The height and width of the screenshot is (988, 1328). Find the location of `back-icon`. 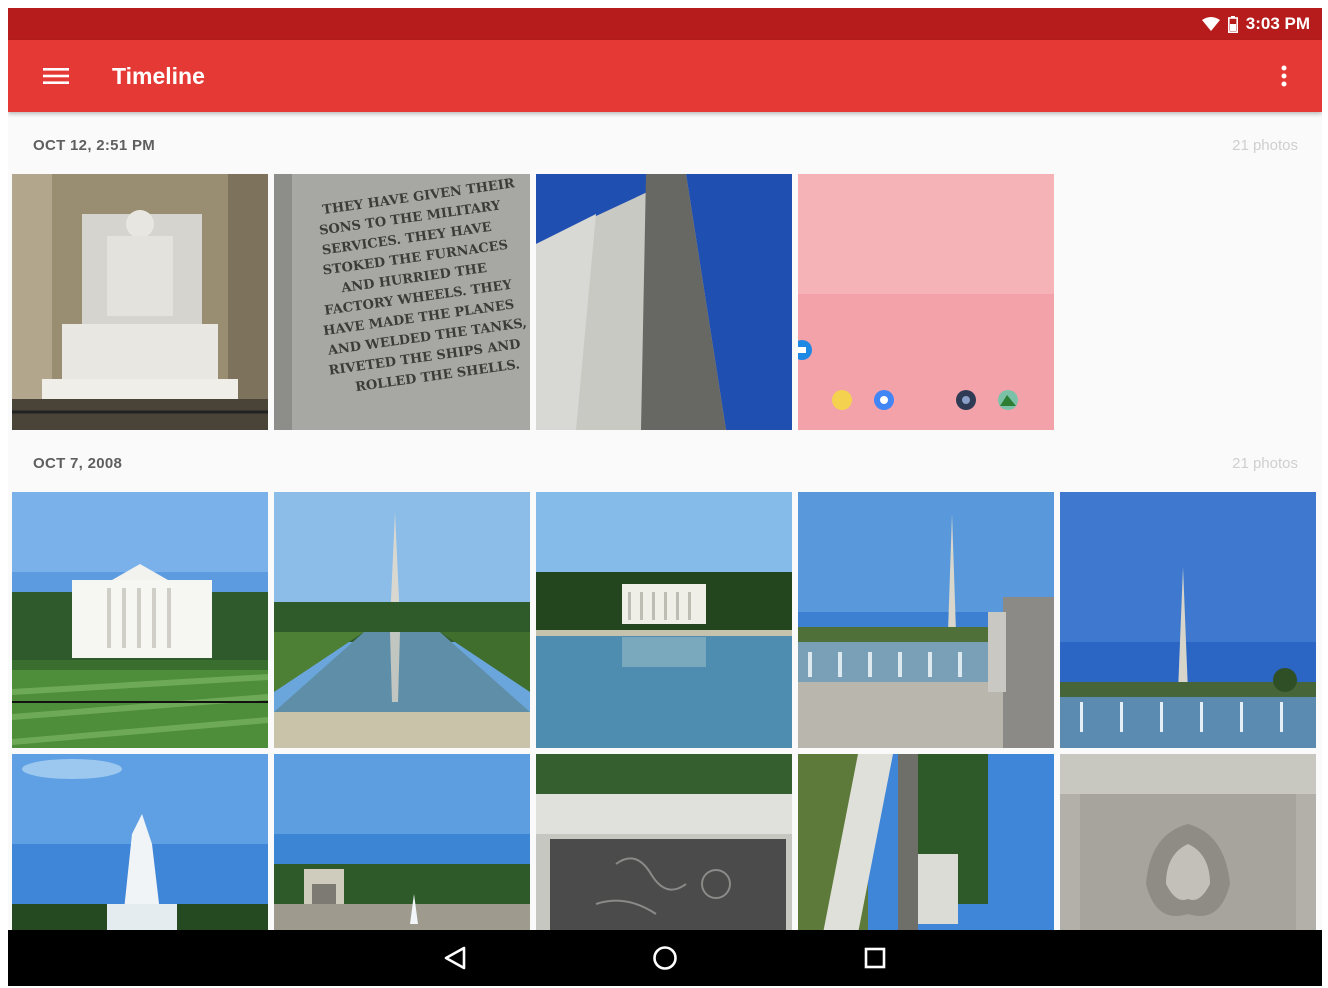

back-icon is located at coordinates (455, 958).